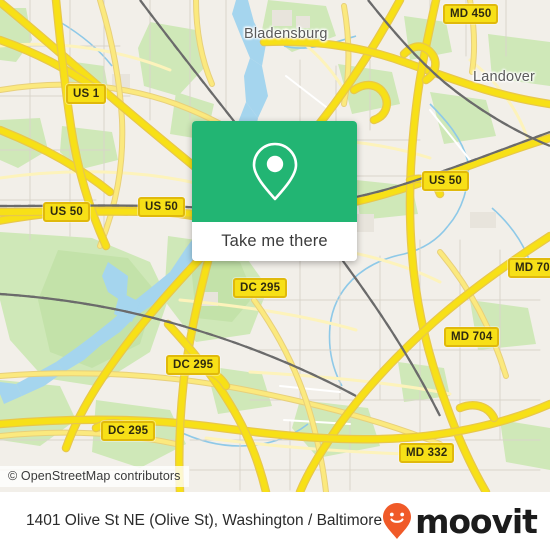  I want to click on highway-shield: US 1, so click(86, 94).